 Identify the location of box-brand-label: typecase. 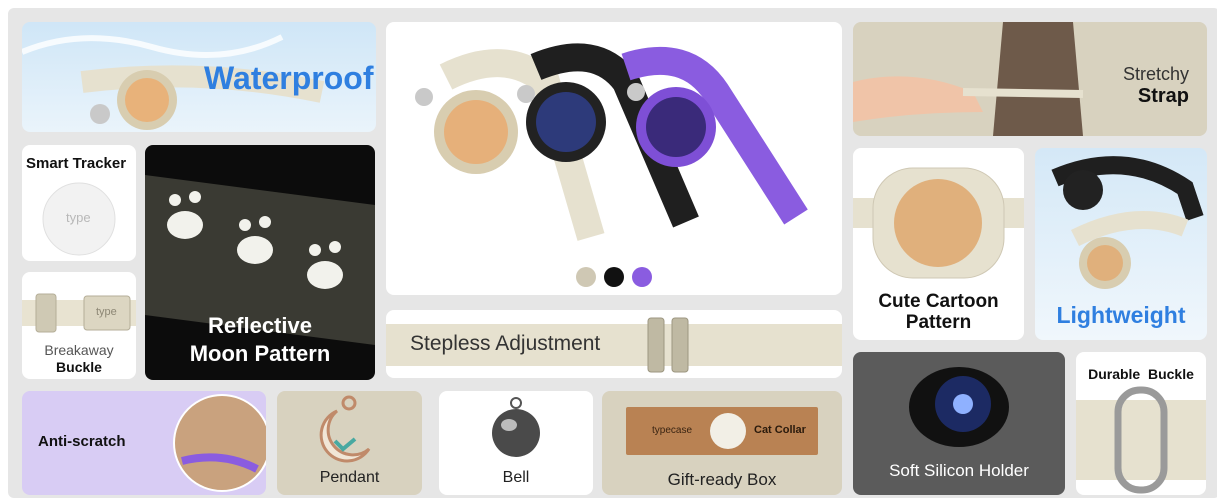
(672, 430).